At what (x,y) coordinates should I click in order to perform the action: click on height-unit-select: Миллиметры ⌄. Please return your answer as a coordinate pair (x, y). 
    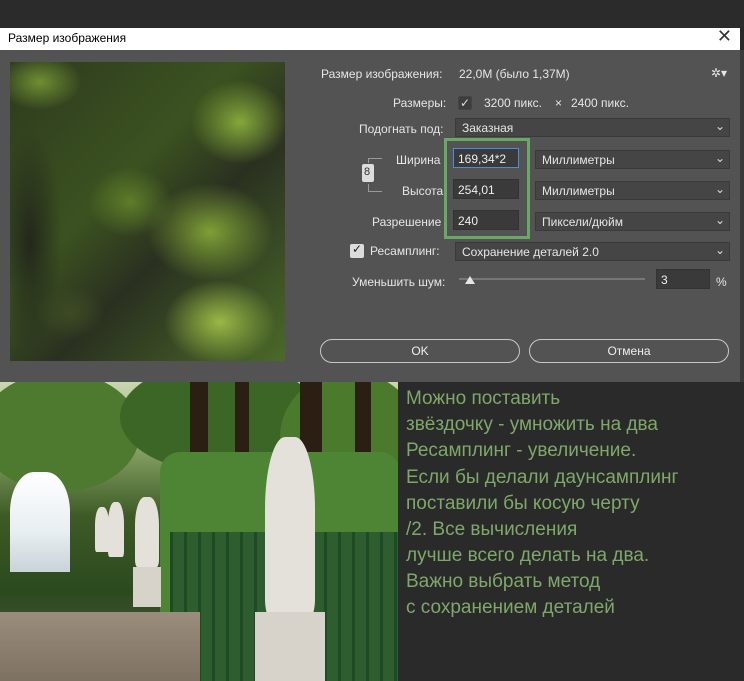
    Looking at the image, I should click on (632, 190).